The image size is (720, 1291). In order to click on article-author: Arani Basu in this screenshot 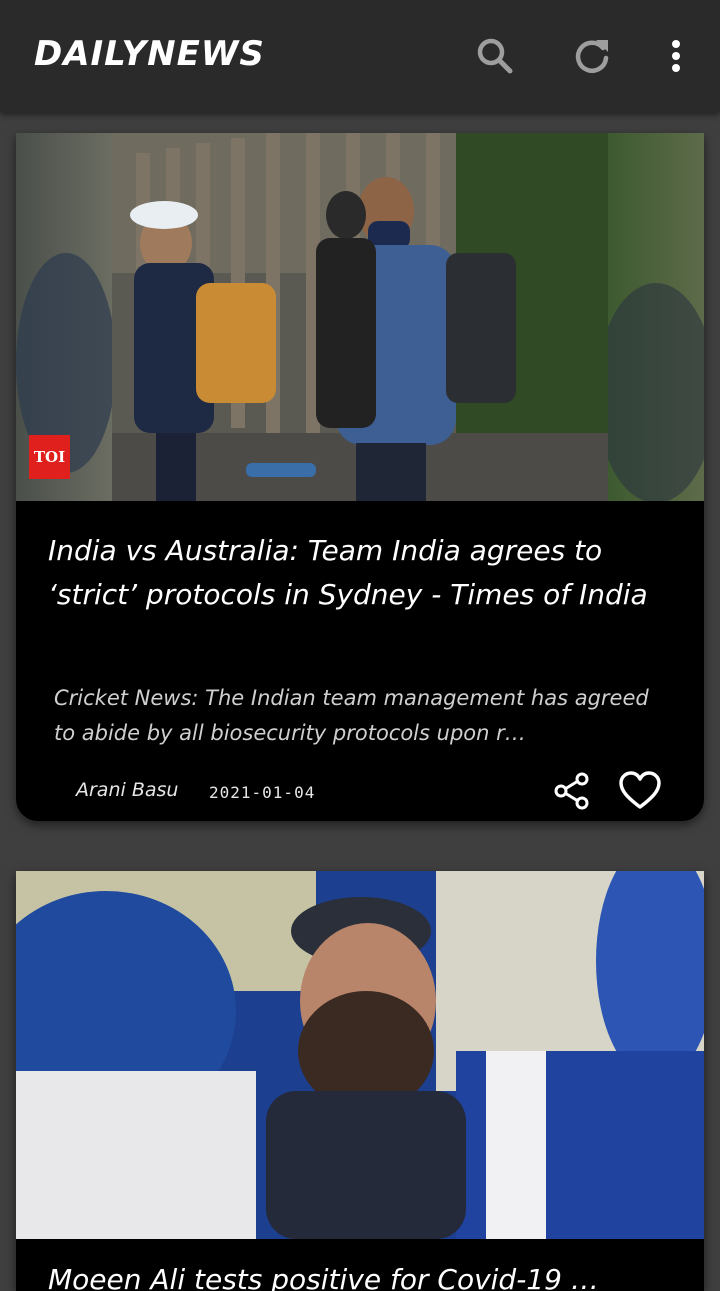, I will do `click(127, 790)`.